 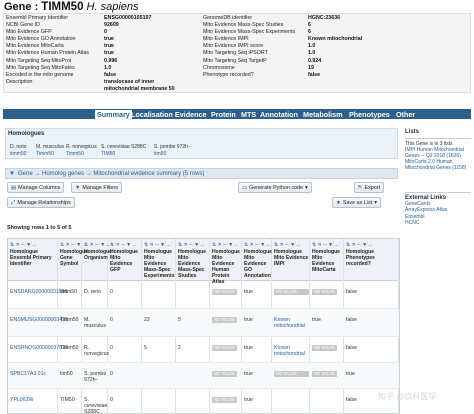 I want to click on tab-protein: Protein, so click(x=223, y=114).